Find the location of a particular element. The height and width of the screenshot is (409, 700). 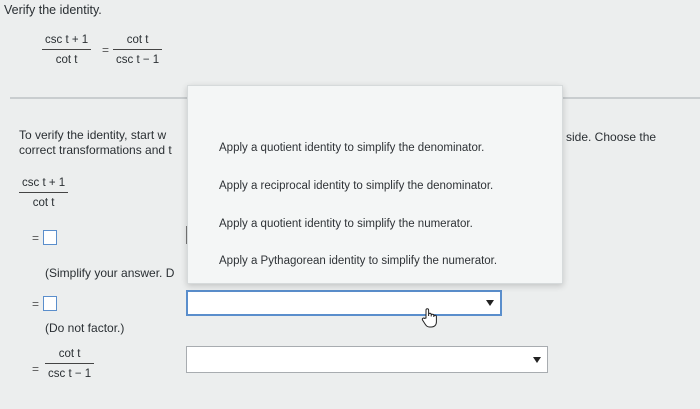

step3-equals: = is located at coordinates (36, 369).